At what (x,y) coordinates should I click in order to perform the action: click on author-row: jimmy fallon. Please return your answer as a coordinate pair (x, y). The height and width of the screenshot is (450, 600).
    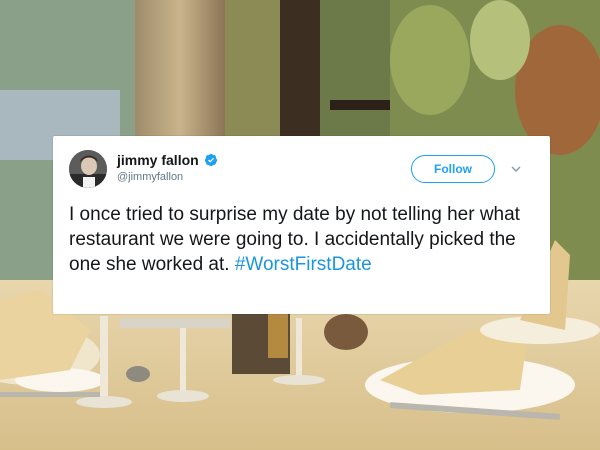
    Looking at the image, I should click on (167, 160).